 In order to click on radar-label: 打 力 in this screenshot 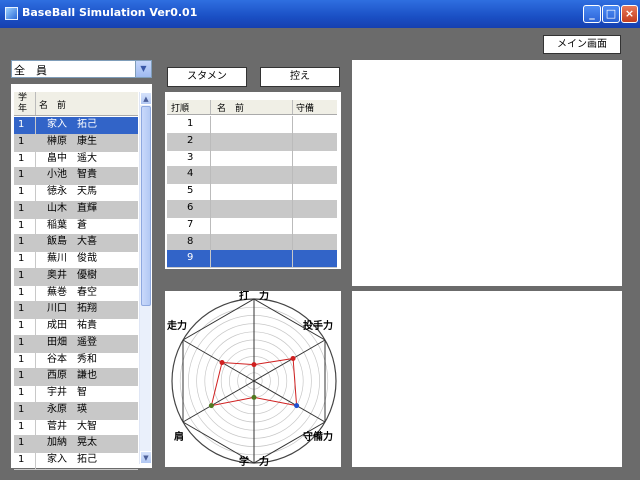, I will do `click(254, 296)`.